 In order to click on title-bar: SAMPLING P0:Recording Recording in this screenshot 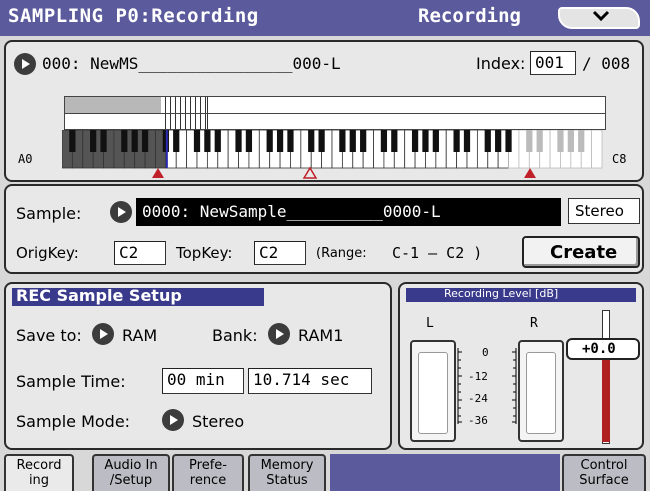, I will do `click(325, 18)`.